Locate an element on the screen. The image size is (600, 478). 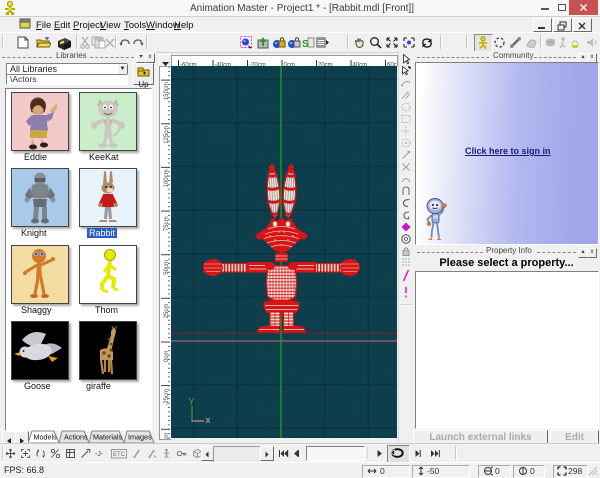
svg-text: Images is located at coordinates (140, 437).